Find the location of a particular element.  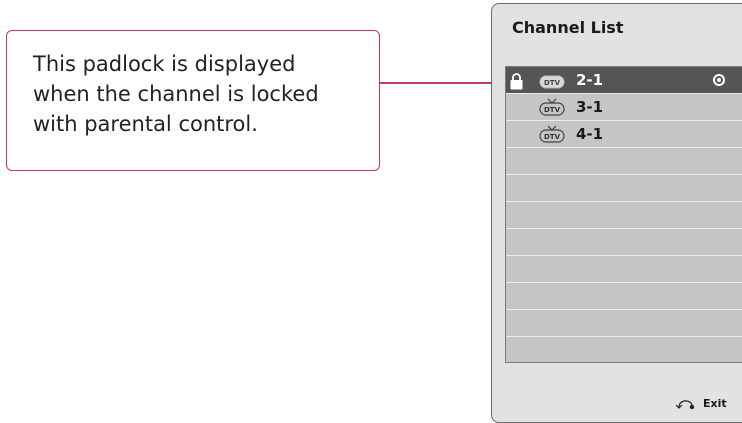

channel-row-3-1: DTV 3-1 is located at coordinates (624, 107).